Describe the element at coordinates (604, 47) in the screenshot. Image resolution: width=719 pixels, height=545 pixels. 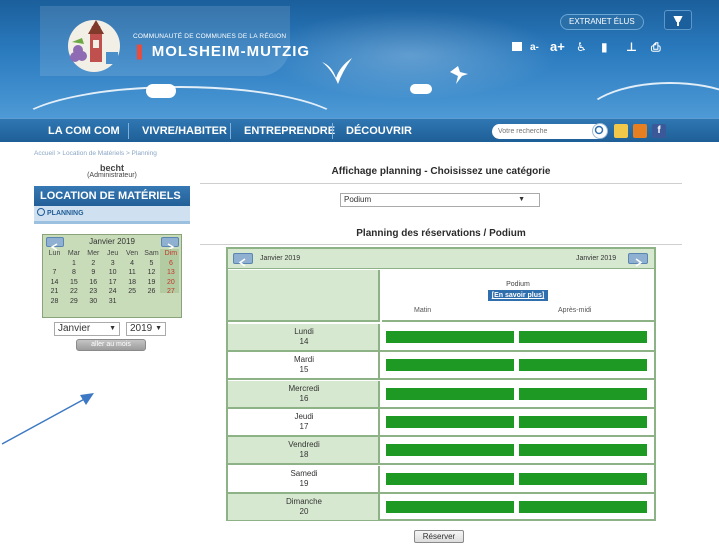
I see `document-icon: ▮` at that location.